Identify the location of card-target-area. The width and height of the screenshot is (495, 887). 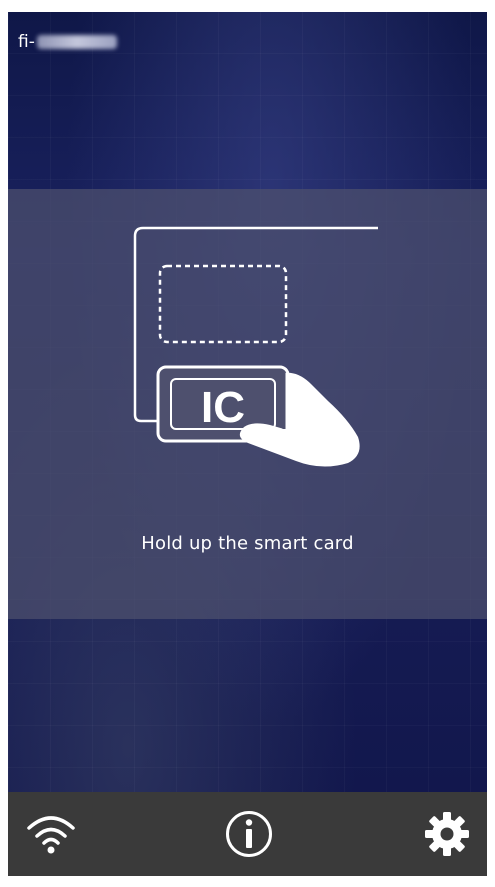
(223, 304).